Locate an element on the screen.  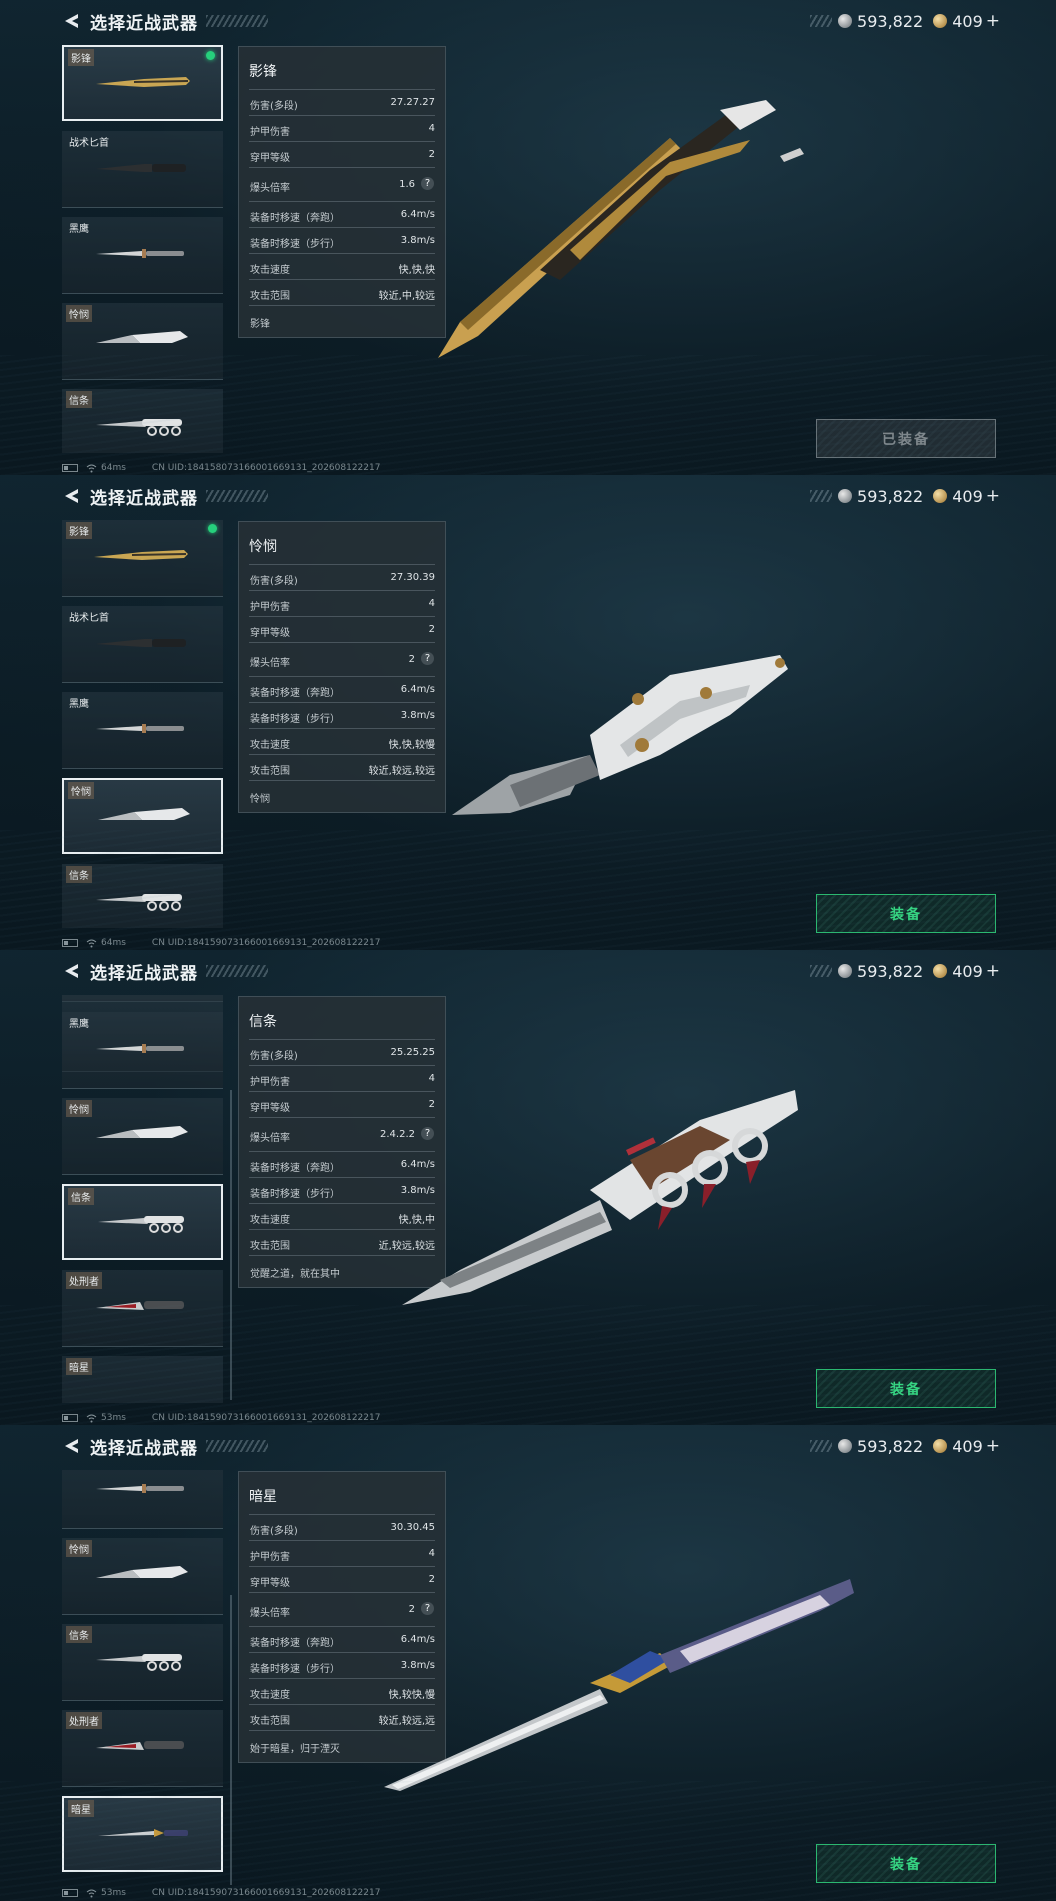
stat-row: 穿甲等级 2 is located at coordinates (342, 154).